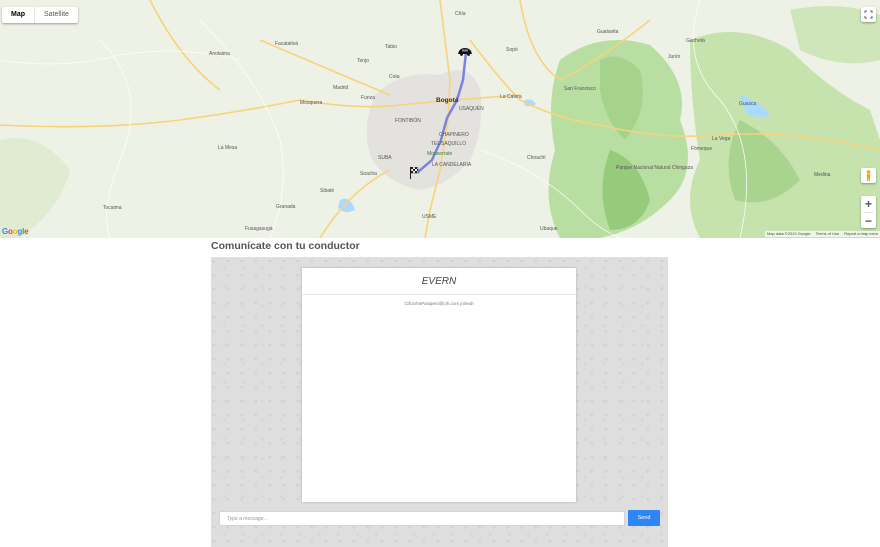  Describe the element at coordinates (439, 300) in the screenshot. I see `chat-messages: CifrJohnPasajero@crk.com joined!` at that location.